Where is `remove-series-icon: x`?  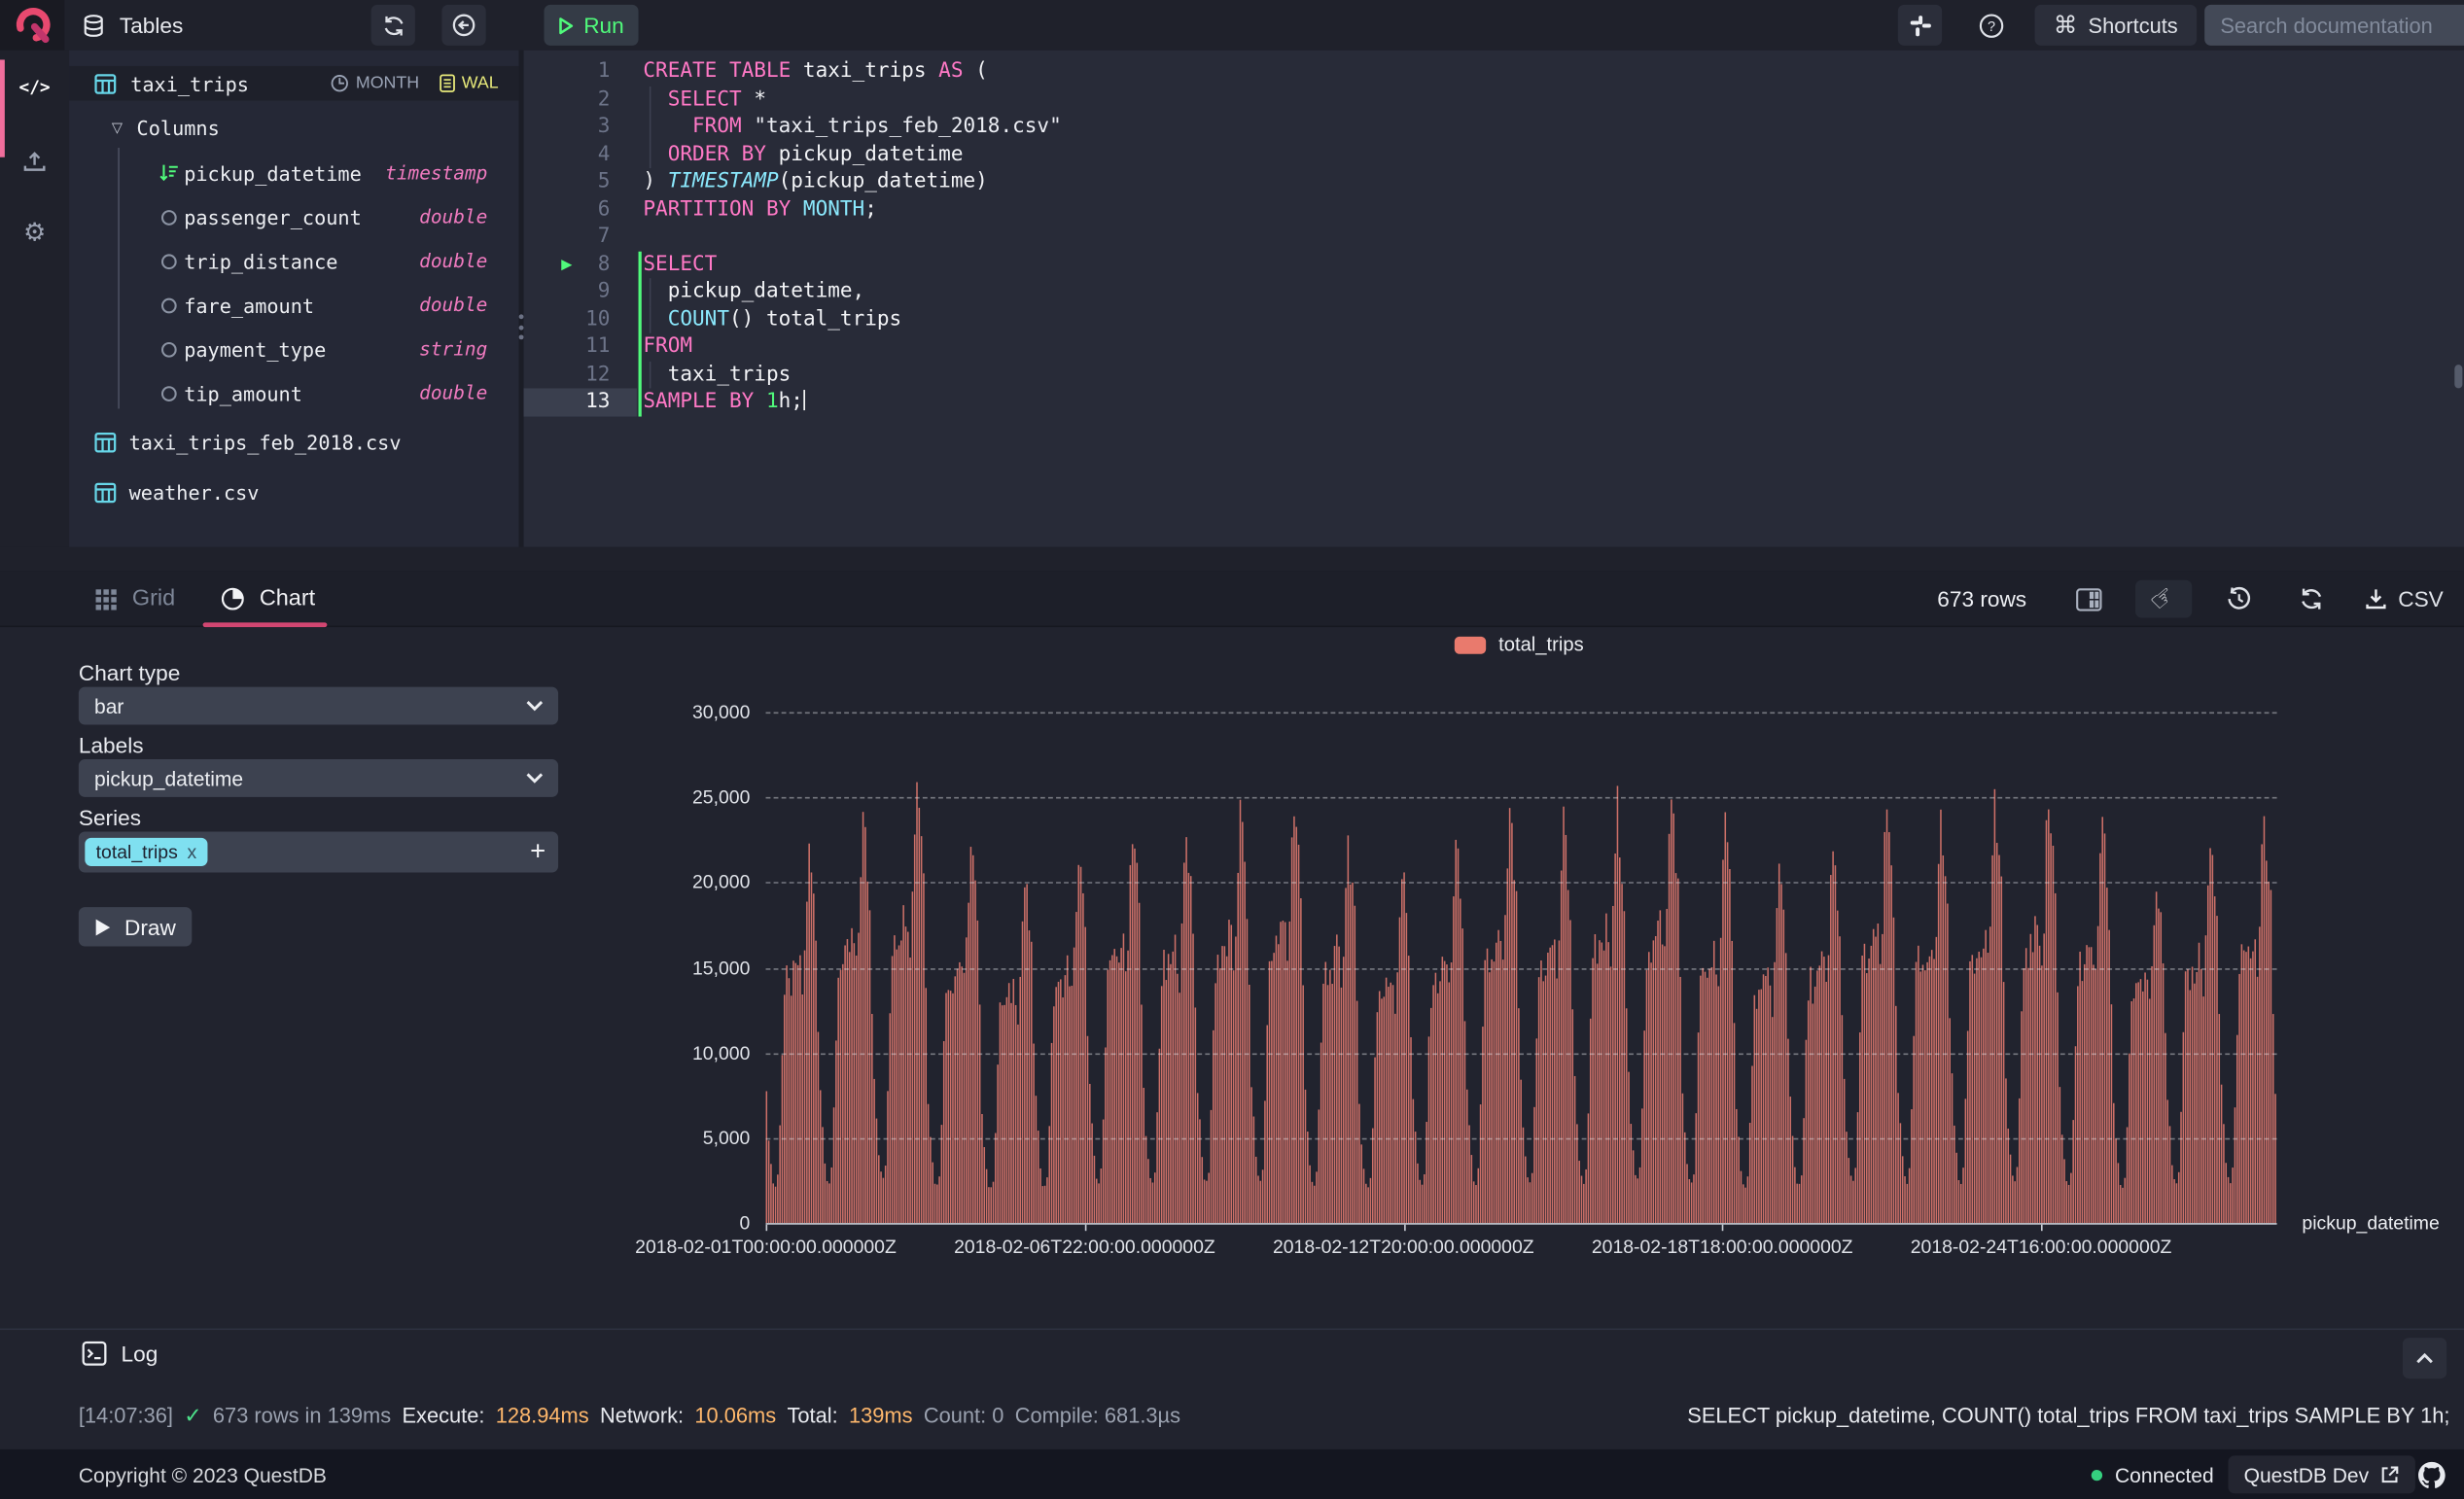 remove-series-icon: x is located at coordinates (191, 852).